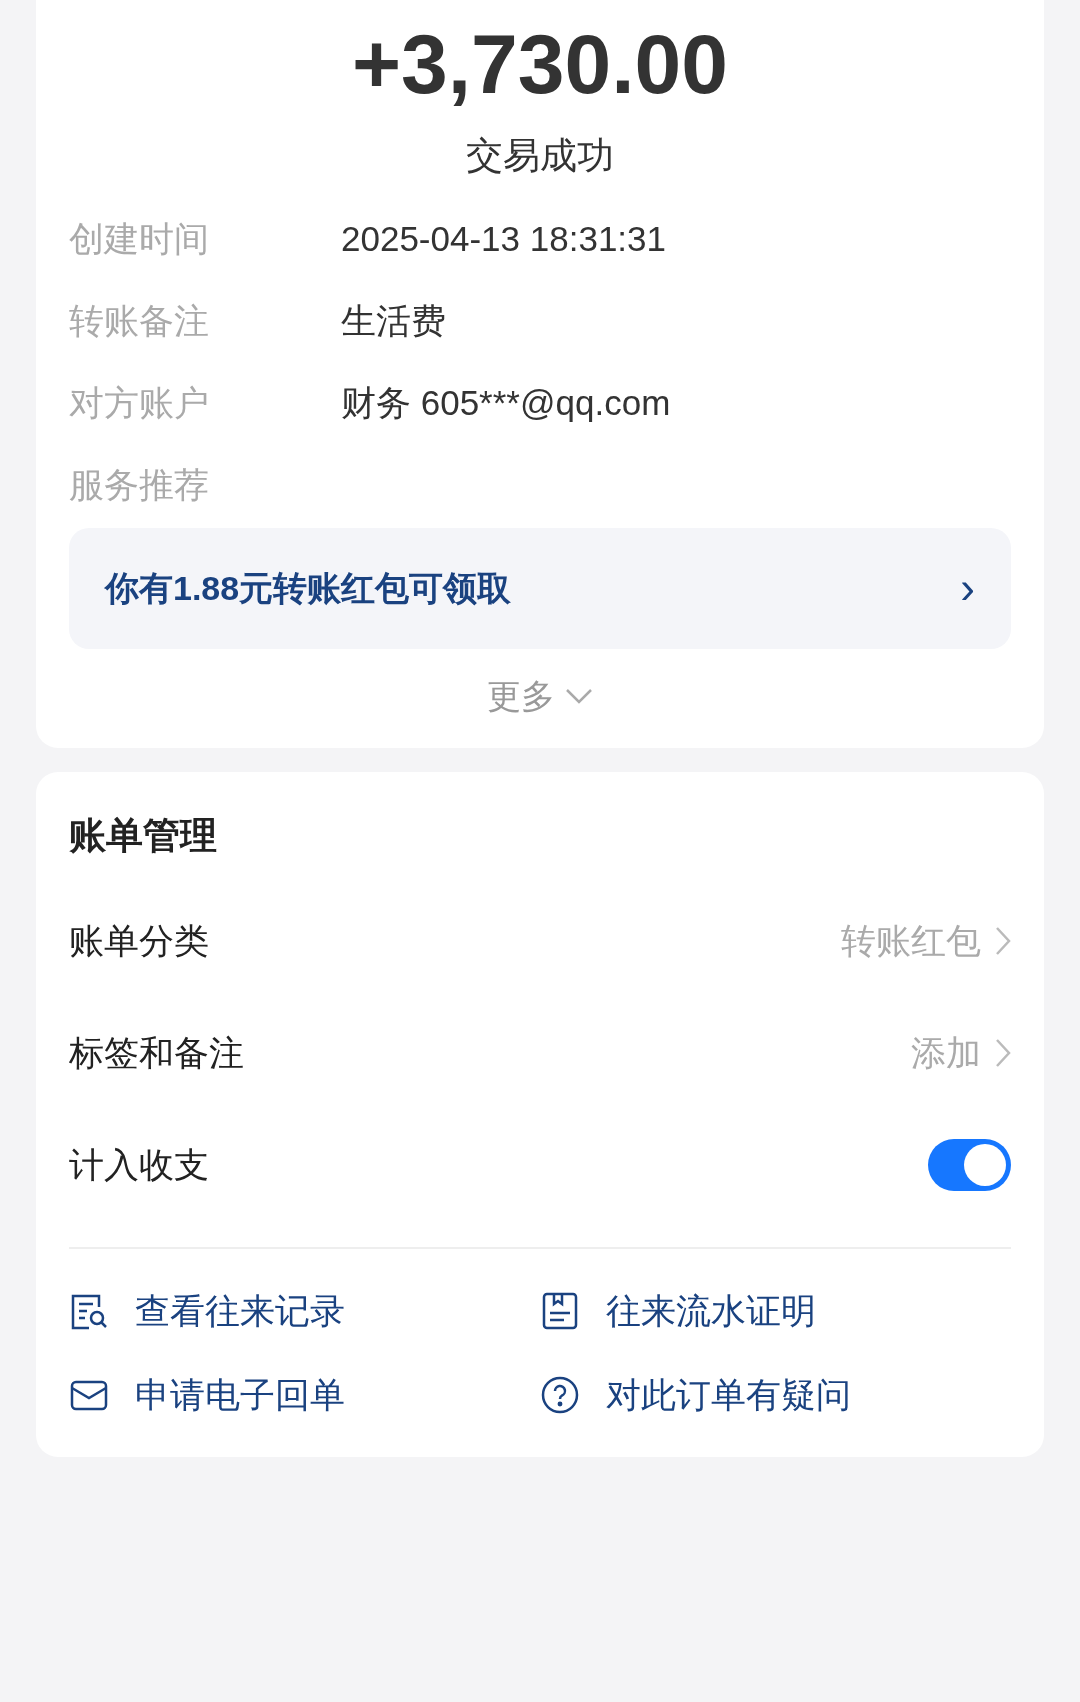 The image size is (1080, 1702). What do you see at coordinates (143, 835) in the screenshot?
I see `section-title: 账单管理` at bounding box center [143, 835].